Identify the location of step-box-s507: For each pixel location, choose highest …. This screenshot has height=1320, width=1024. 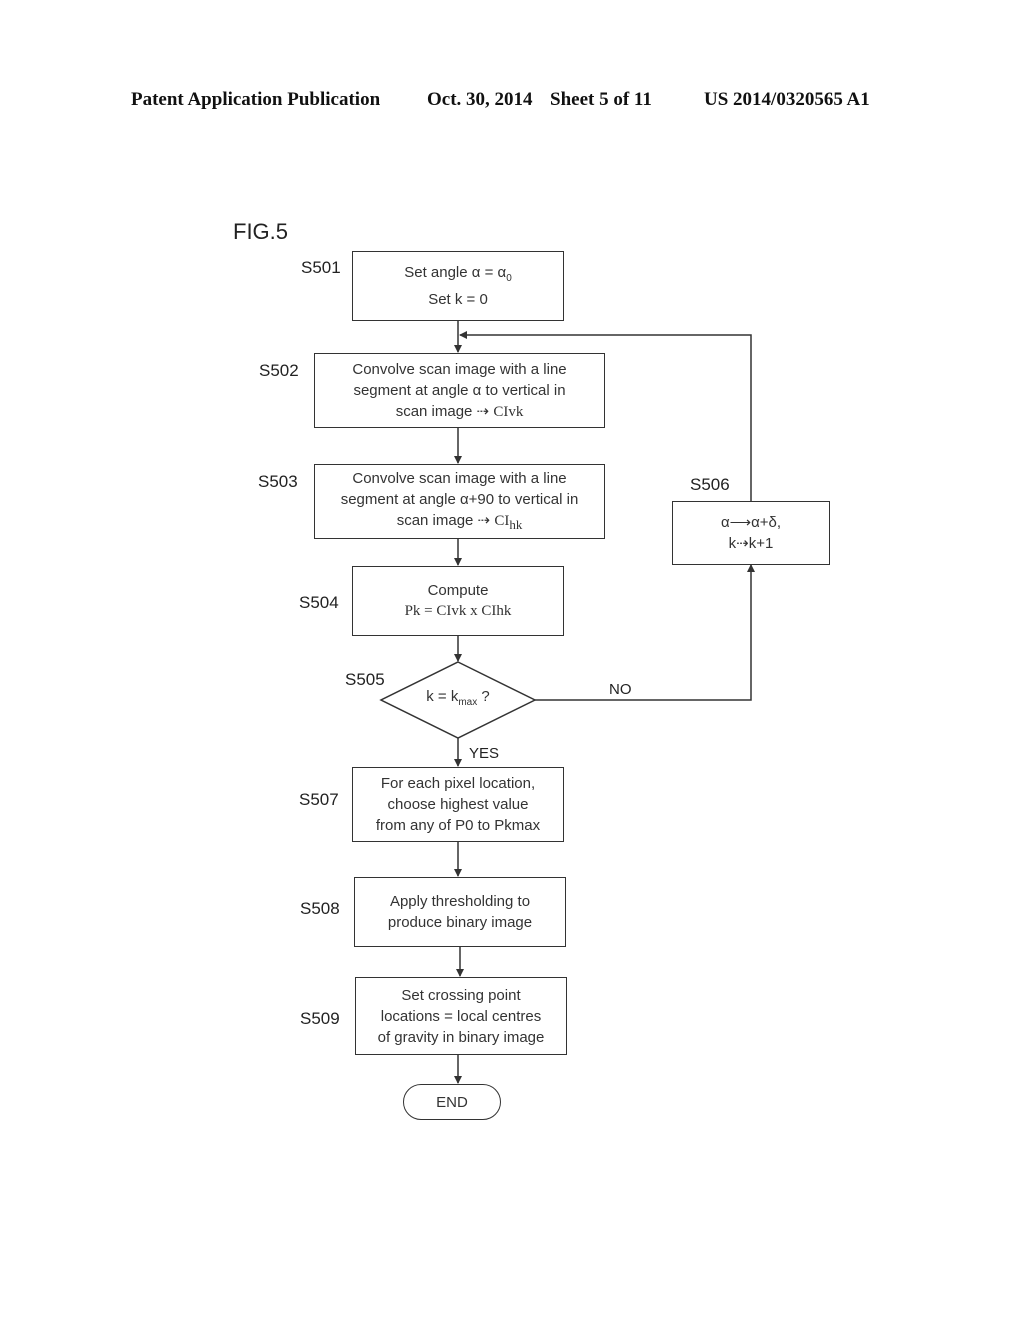
(458, 804).